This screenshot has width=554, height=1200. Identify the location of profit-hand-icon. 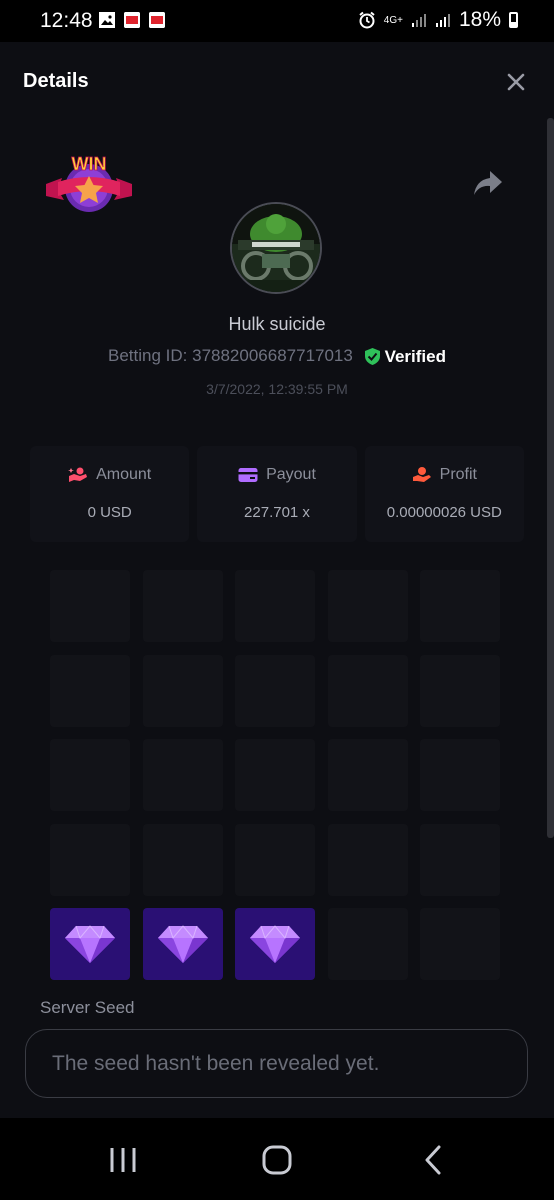
(421, 474).